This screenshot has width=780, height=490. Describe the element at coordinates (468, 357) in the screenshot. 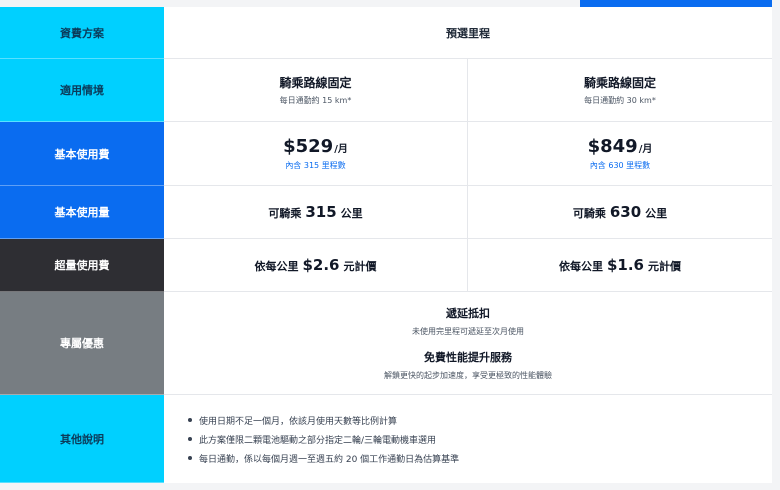

I see `benefit-title: 免費性能提升服務` at that location.